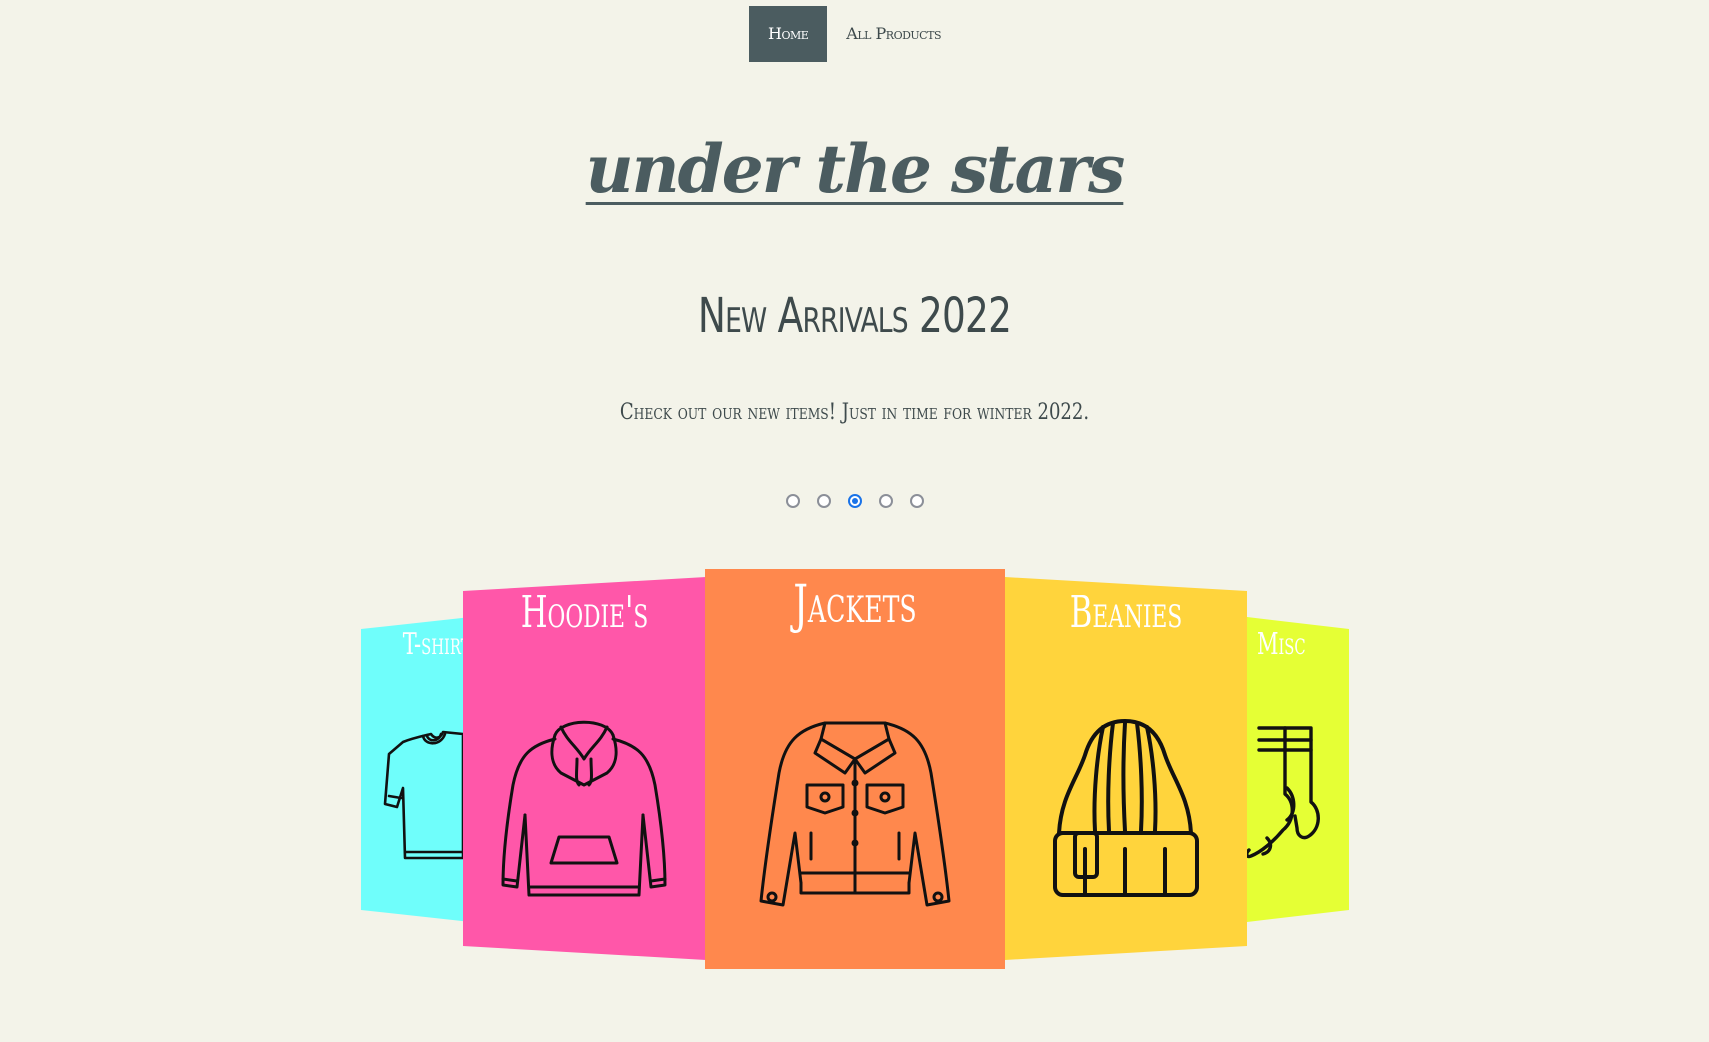 The width and height of the screenshot is (1709, 1042). I want to click on carousel-dots, so click(854, 501).